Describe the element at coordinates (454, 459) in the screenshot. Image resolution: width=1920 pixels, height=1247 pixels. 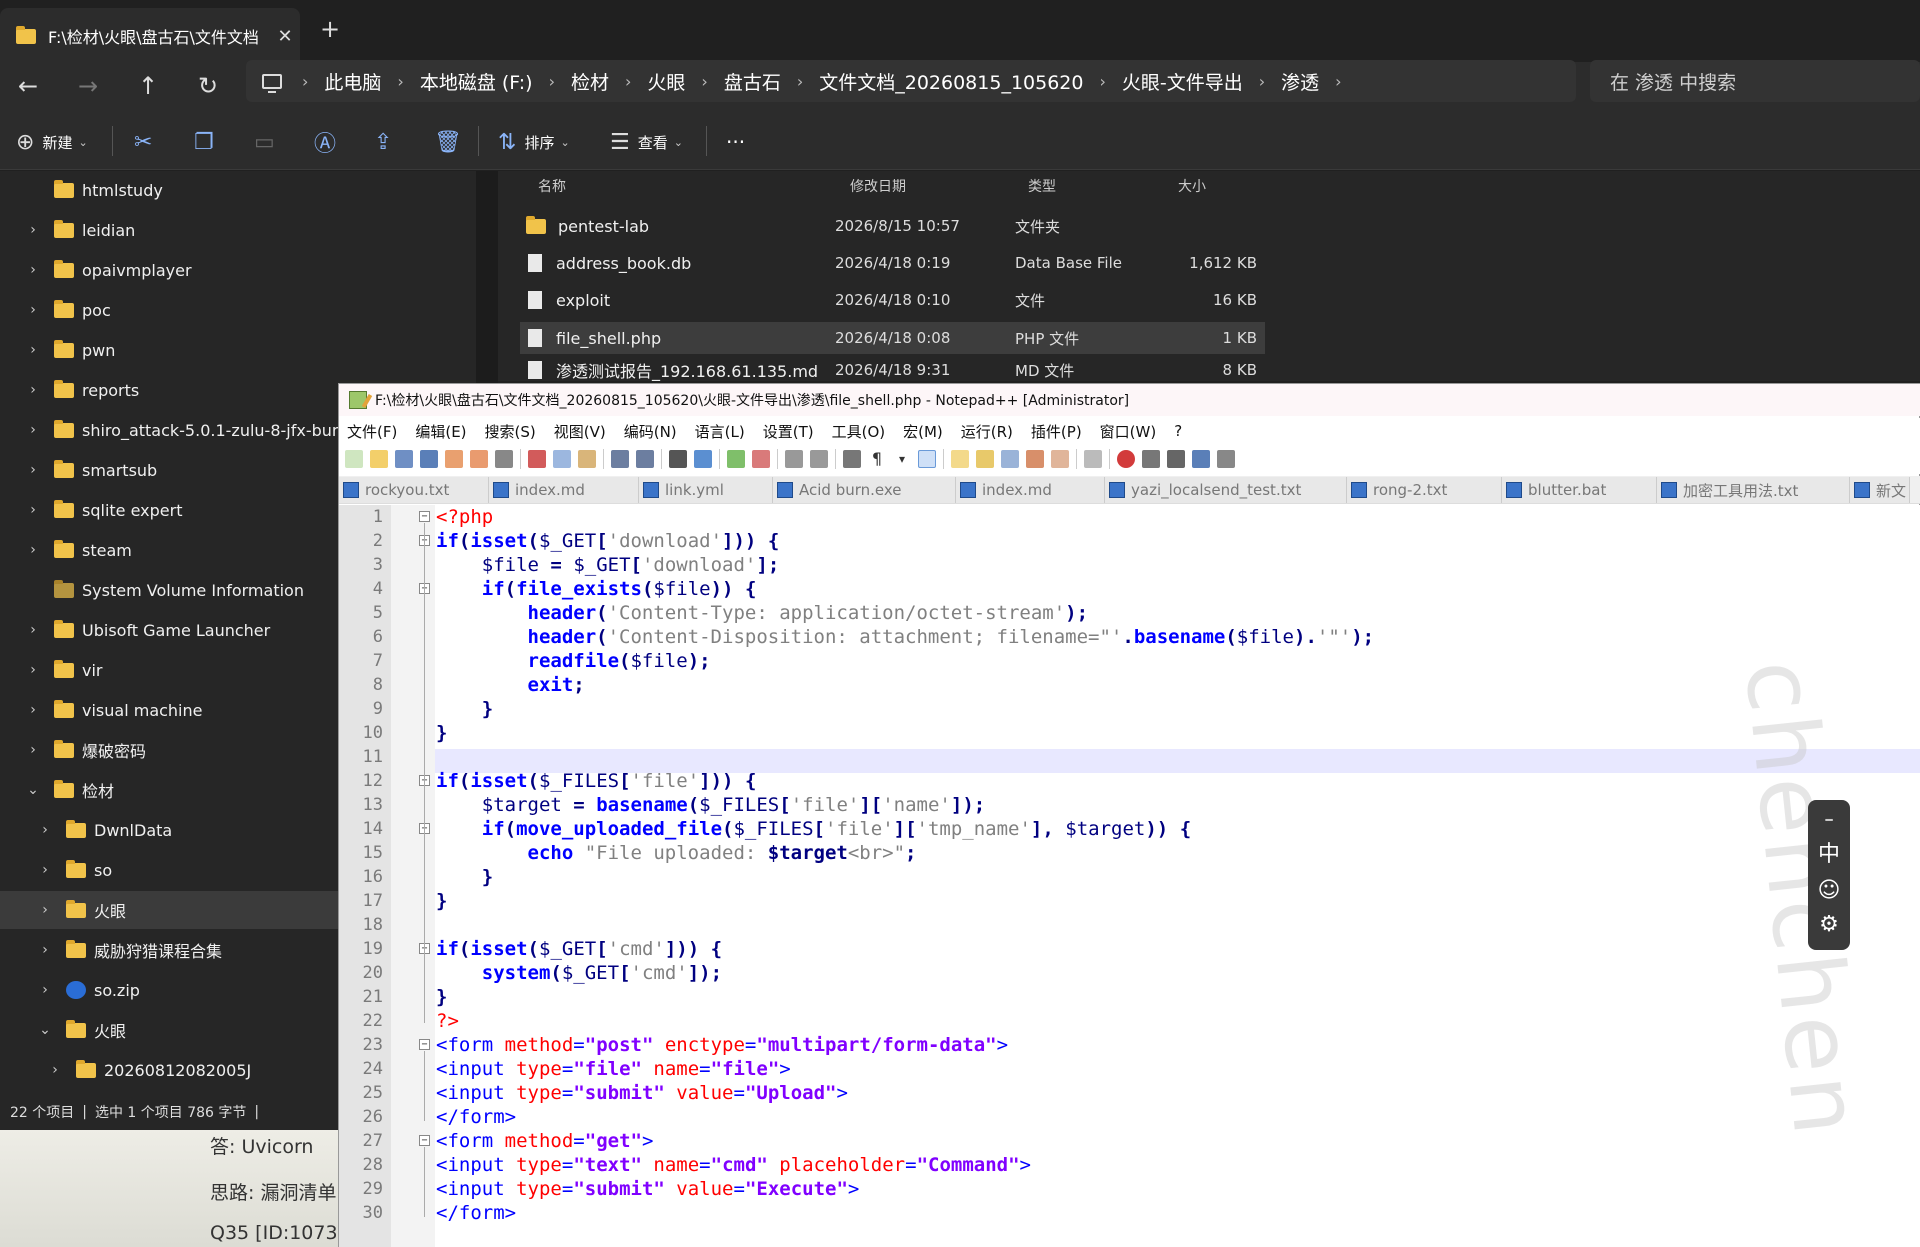
I see `close-file-icon` at that location.